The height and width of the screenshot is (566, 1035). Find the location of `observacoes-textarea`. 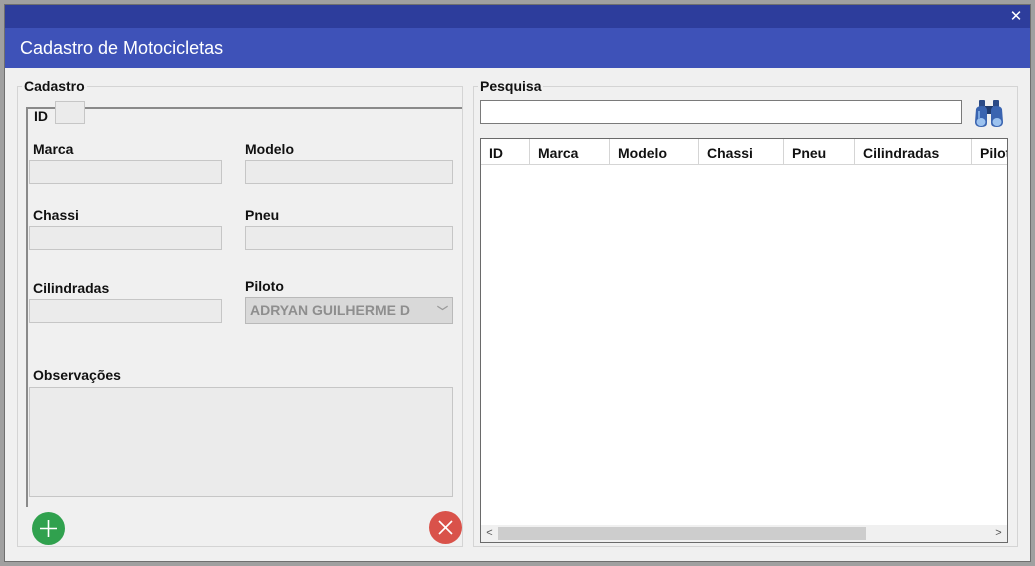

observacoes-textarea is located at coordinates (241, 442).